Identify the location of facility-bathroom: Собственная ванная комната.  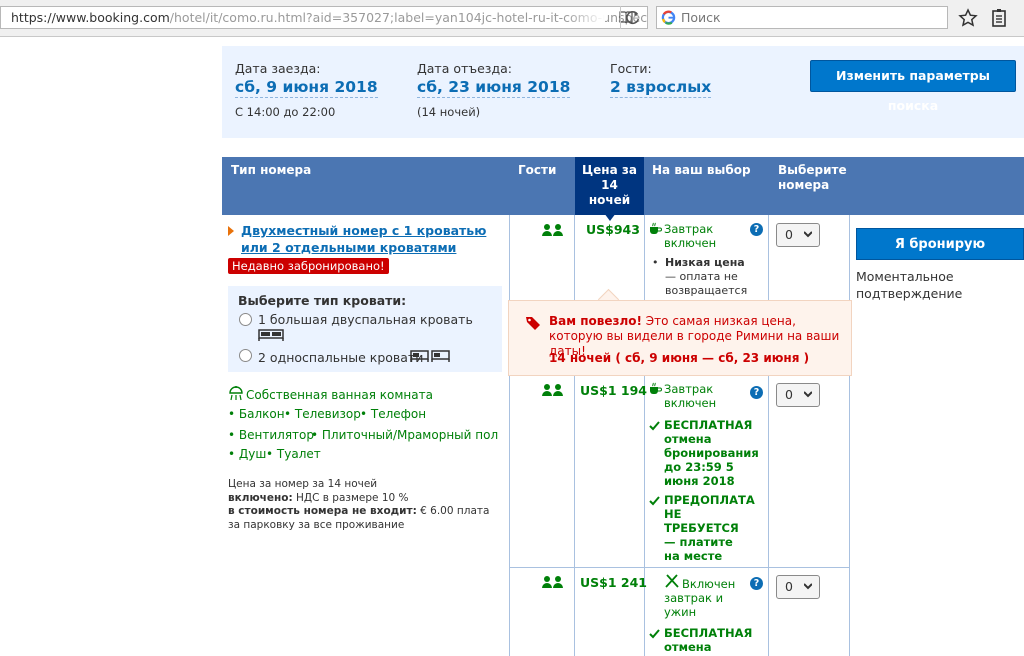
(339, 395).